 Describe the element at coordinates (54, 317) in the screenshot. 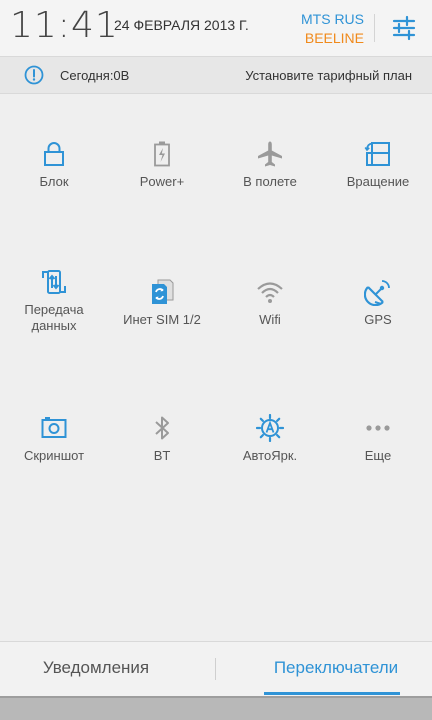

I see `toggle-label: Передача данных` at that location.